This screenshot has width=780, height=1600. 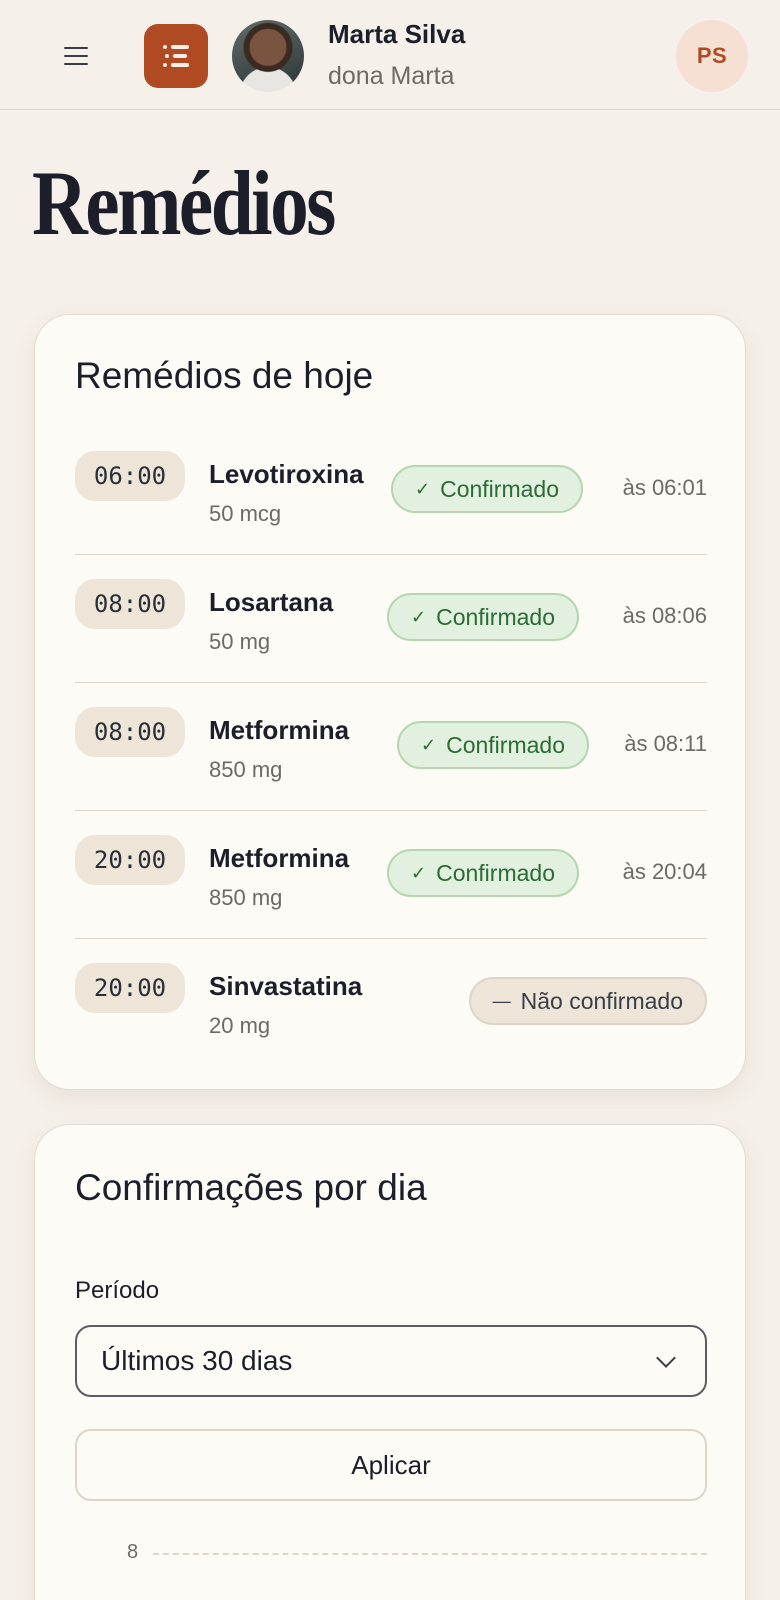 What do you see at coordinates (184, 203) in the screenshot?
I see `page-title: Remédios` at bounding box center [184, 203].